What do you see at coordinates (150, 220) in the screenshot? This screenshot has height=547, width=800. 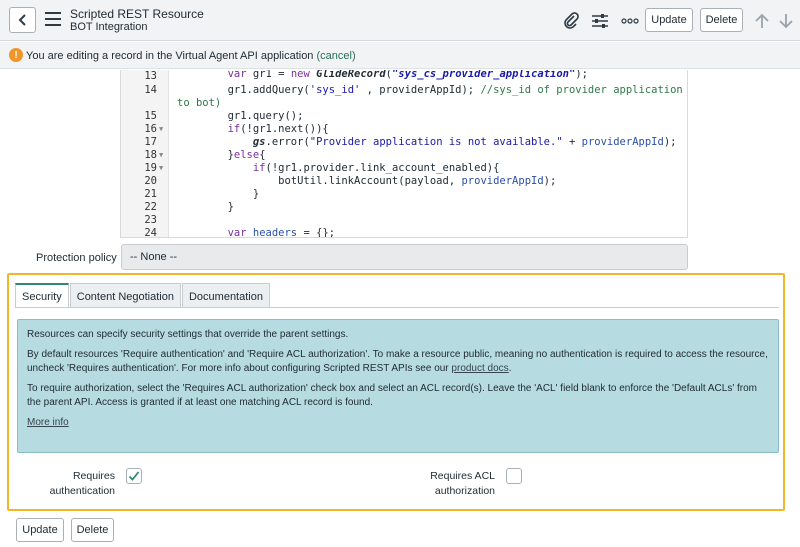 I see `code-line: 23` at bounding box center [150, 220].